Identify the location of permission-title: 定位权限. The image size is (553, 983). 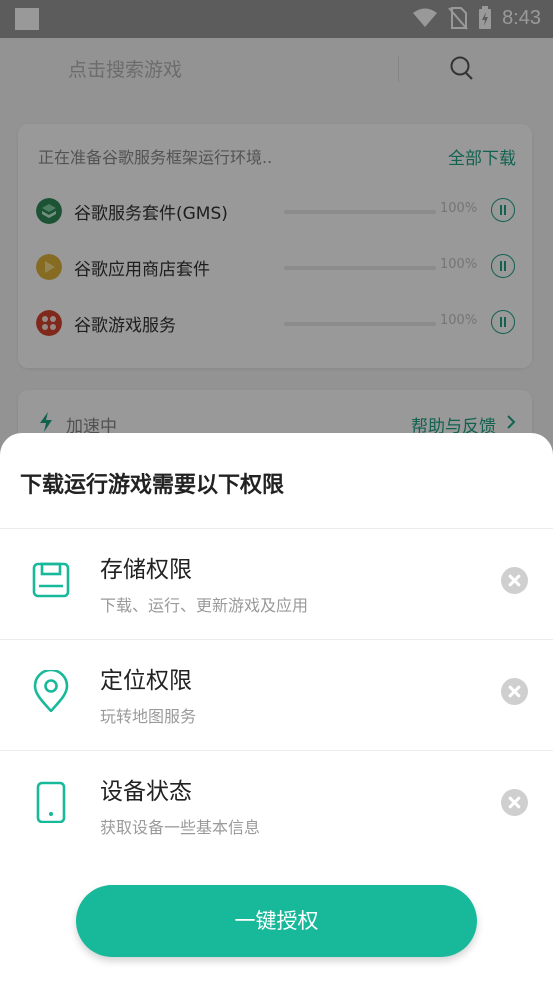
(146, 681).